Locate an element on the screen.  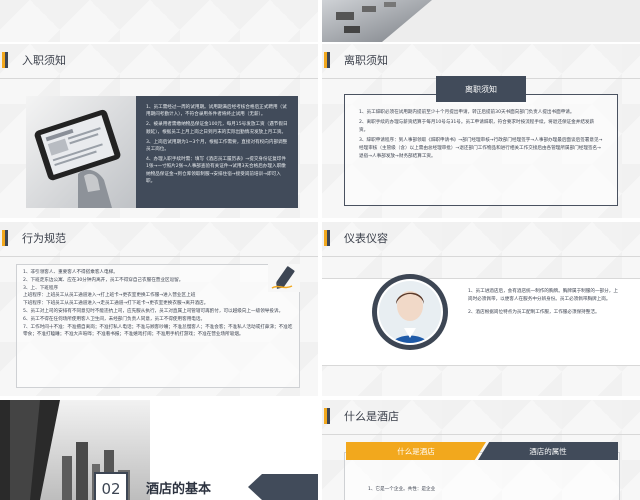
tablet-hand-photo is located at coordinates (81, 152).